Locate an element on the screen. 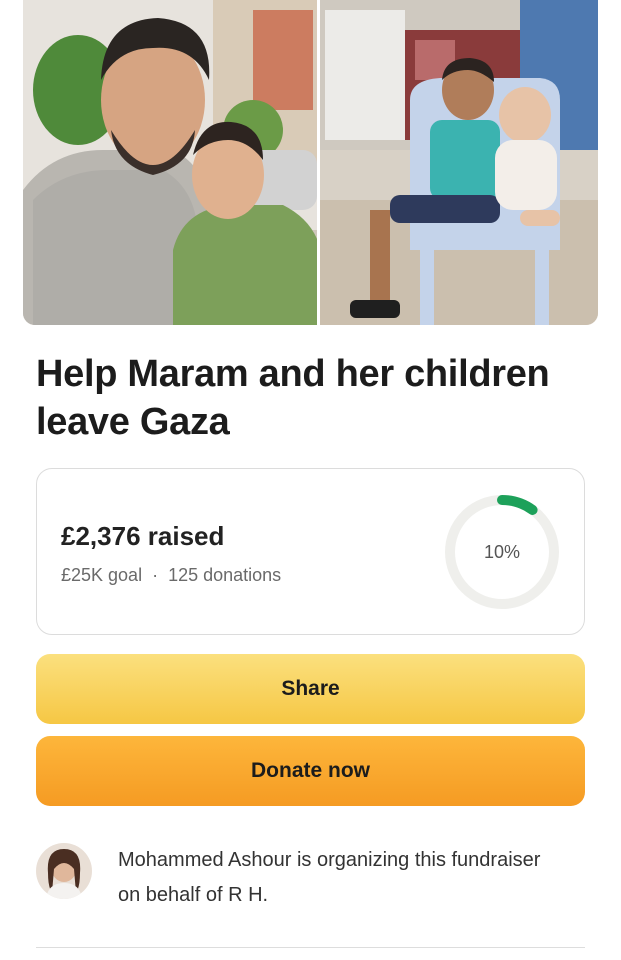 This screenshot has width=621, height=960. progress-percent: 10% is located at coordinates (502, 552).